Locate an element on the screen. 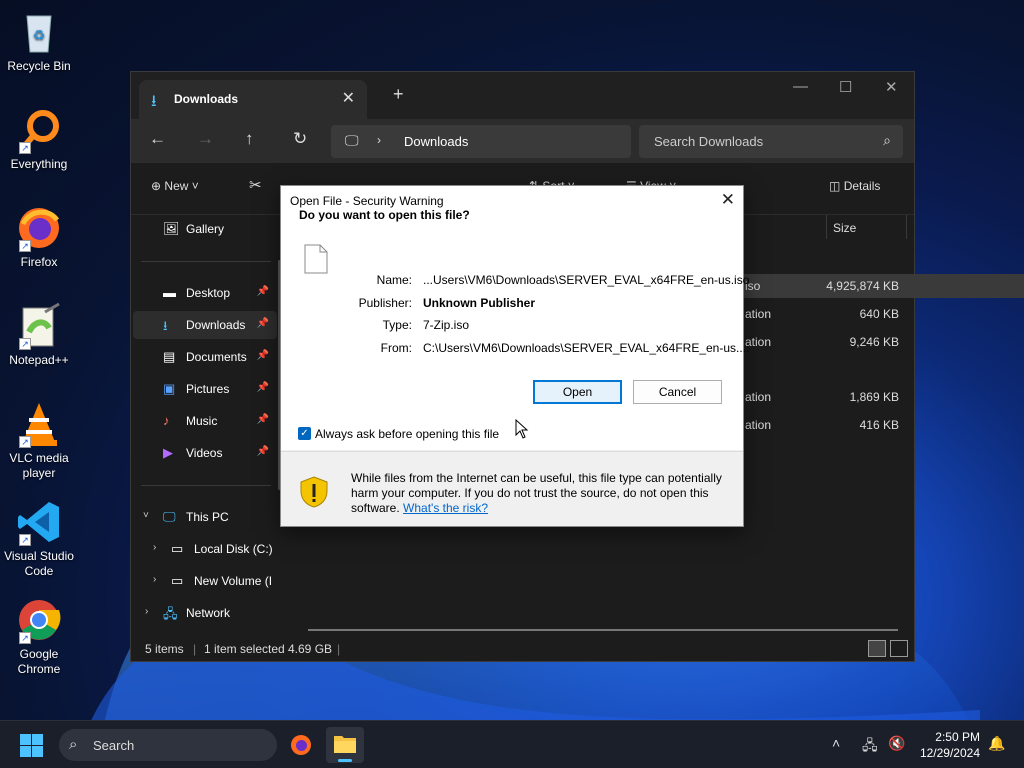  minimize-button: — is located at coordinates (800, 86).